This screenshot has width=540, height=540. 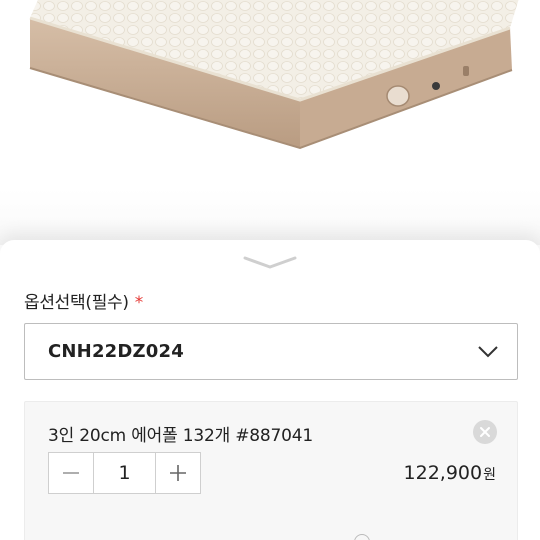 I want to click on minus-icon, so click(x=71, y=473).